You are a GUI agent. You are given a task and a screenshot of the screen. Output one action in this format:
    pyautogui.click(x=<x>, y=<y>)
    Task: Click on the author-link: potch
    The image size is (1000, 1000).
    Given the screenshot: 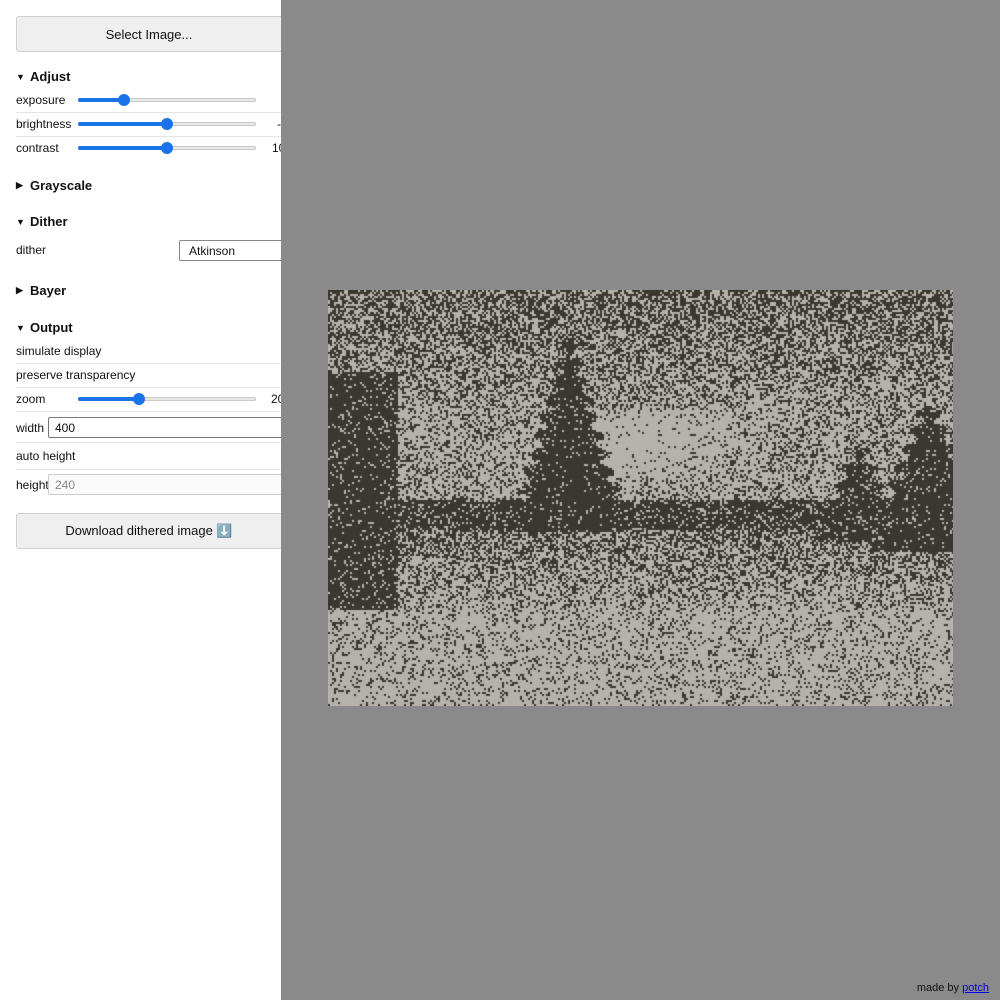 What is the action you would take?
    pyautogui.click(x=975, y=988)
    